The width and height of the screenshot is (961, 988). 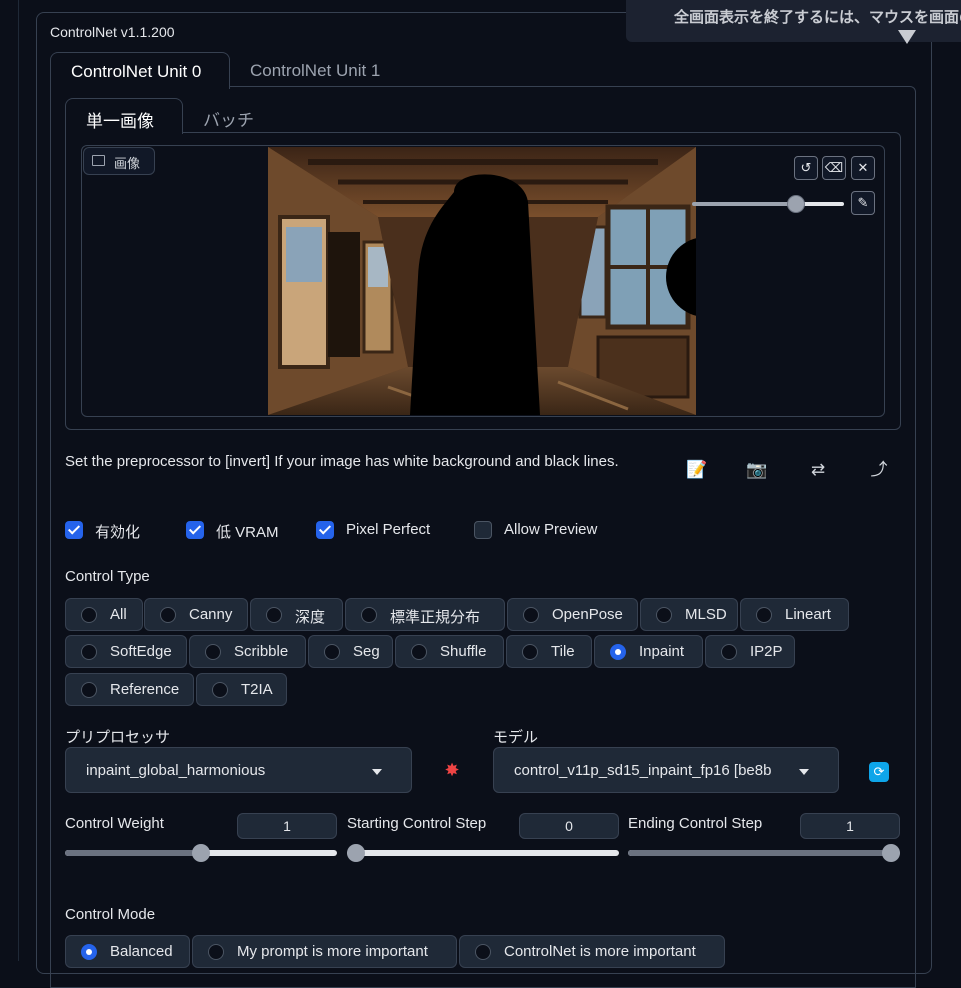 I want to click on control-type-scribble: Scribble, so click(x=247, y=651).